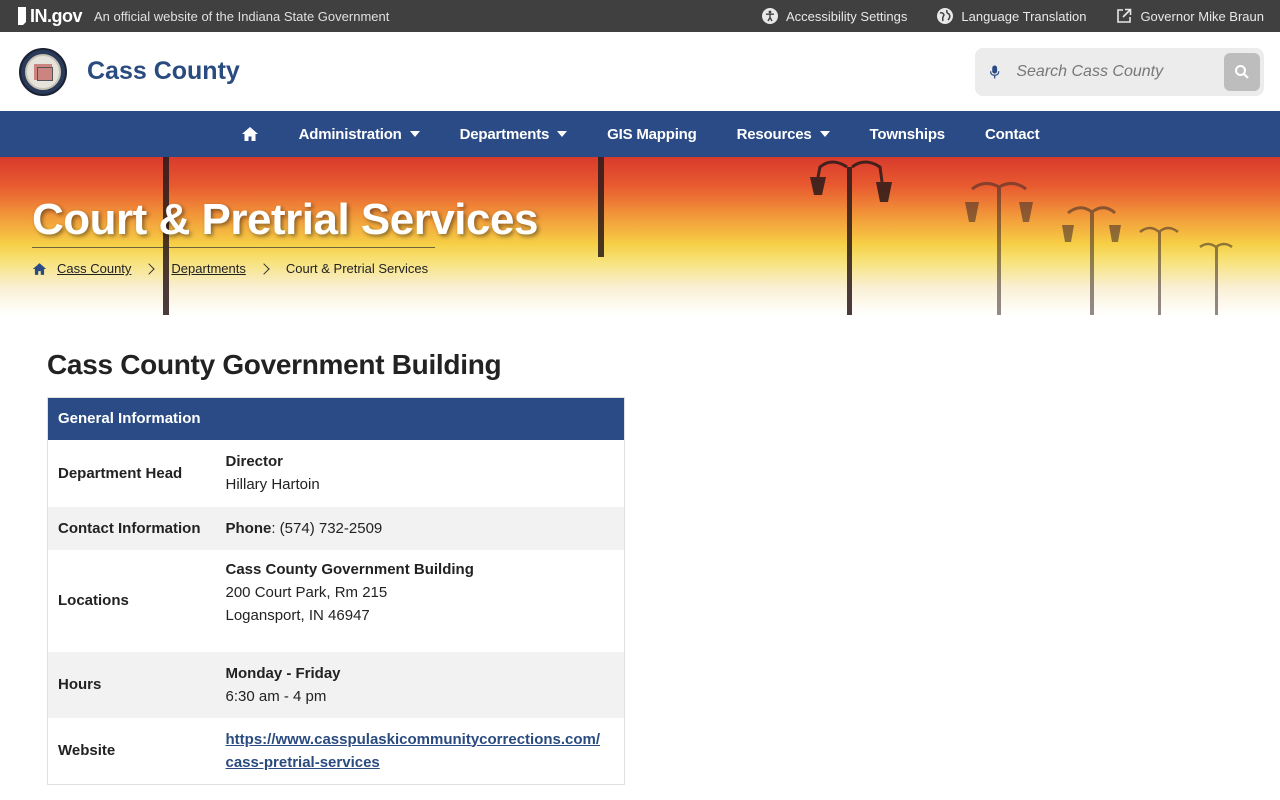 The image size is (1280, 800). I want to click on search-icon, so click(1242, 71).